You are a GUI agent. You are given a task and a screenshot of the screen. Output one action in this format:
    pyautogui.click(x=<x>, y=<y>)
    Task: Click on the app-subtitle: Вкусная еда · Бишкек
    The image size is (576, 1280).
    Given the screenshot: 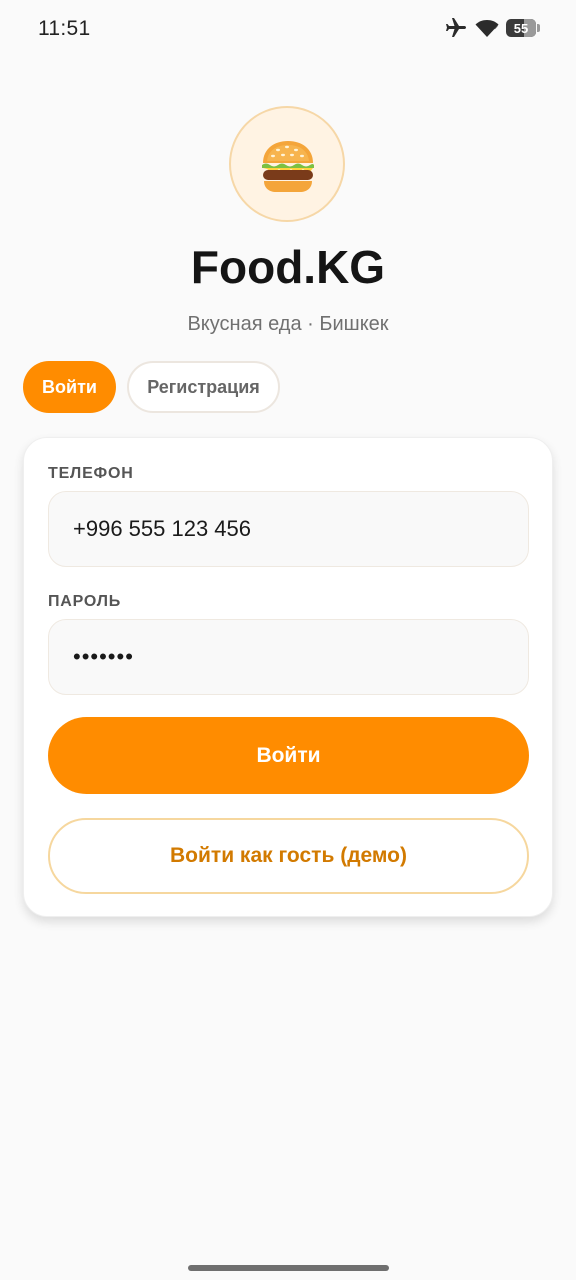 What is the action you would take?
    pyautogui.click(x=288, y=324)
    